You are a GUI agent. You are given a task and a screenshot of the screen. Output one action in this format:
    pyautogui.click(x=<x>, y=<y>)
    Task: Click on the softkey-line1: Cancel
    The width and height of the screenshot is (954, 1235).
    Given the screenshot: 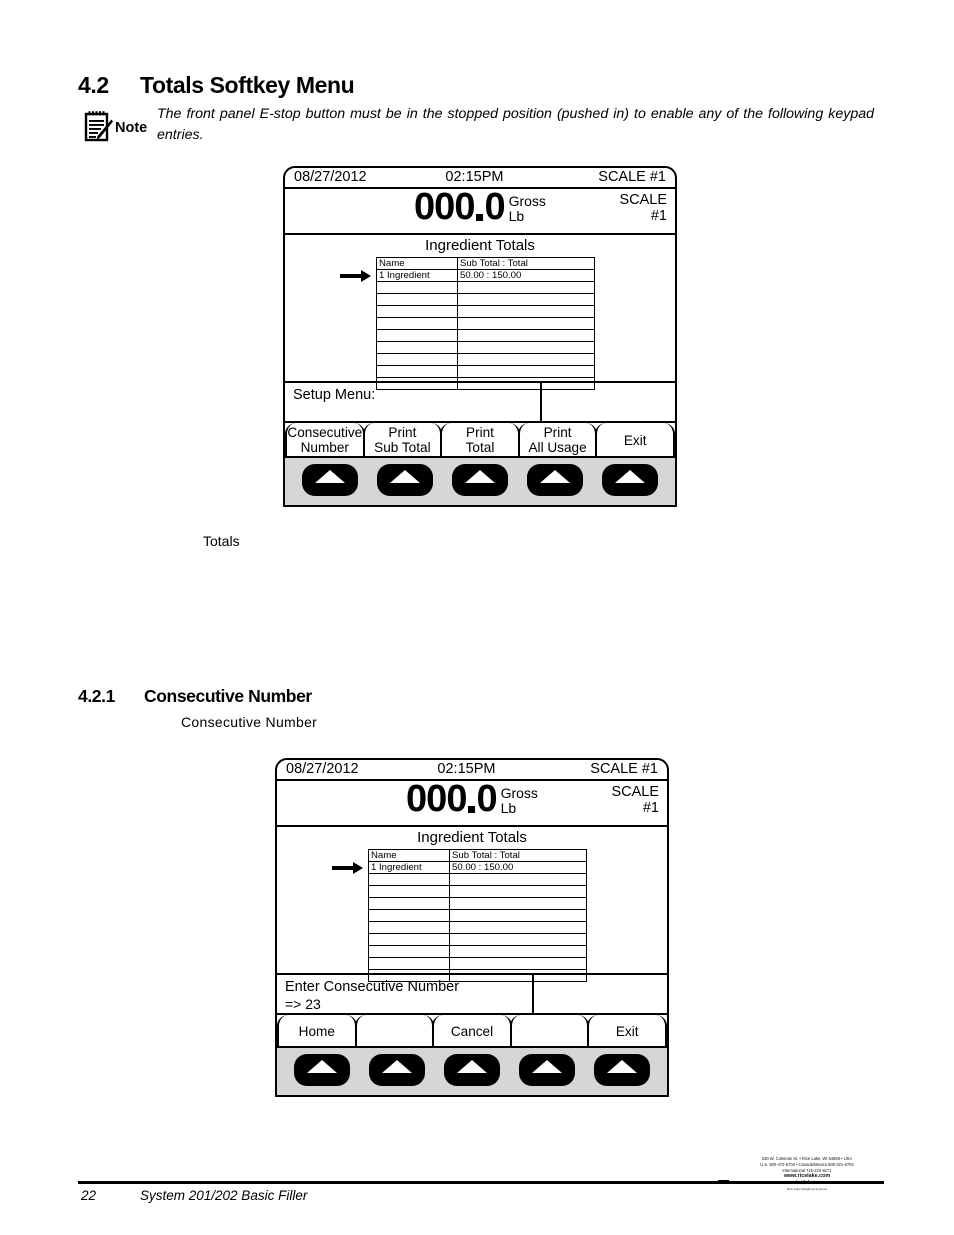 What is the action you would take?
    pyautogui.click(x=472, y=1031)
    